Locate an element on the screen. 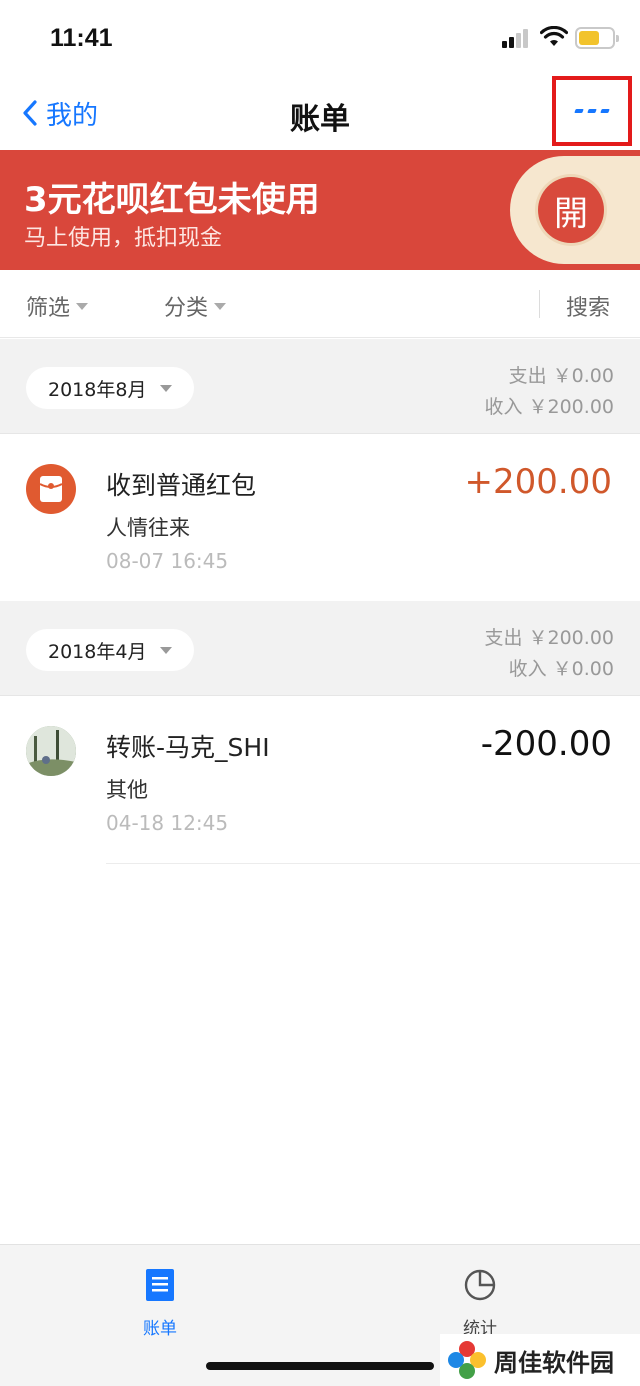  transaction-time: 04-18 12:45 is located at coordinates (167, 823).